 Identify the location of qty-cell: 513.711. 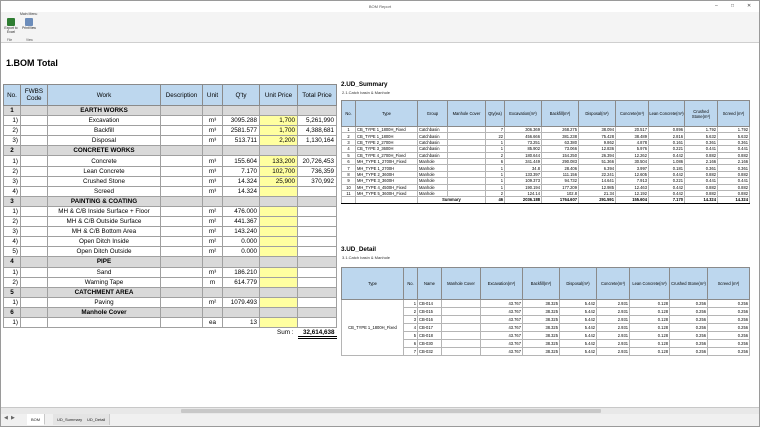
(241, 141).